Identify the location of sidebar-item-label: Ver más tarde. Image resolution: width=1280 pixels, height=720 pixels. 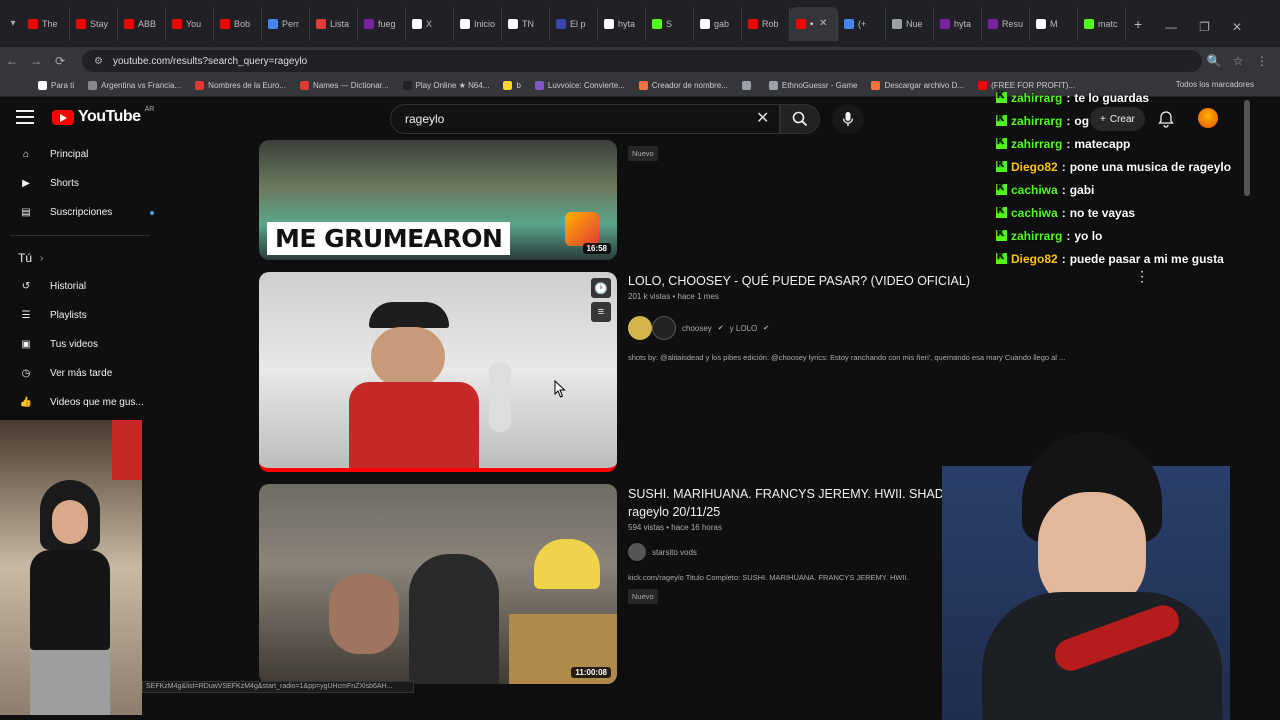
(81, 373).